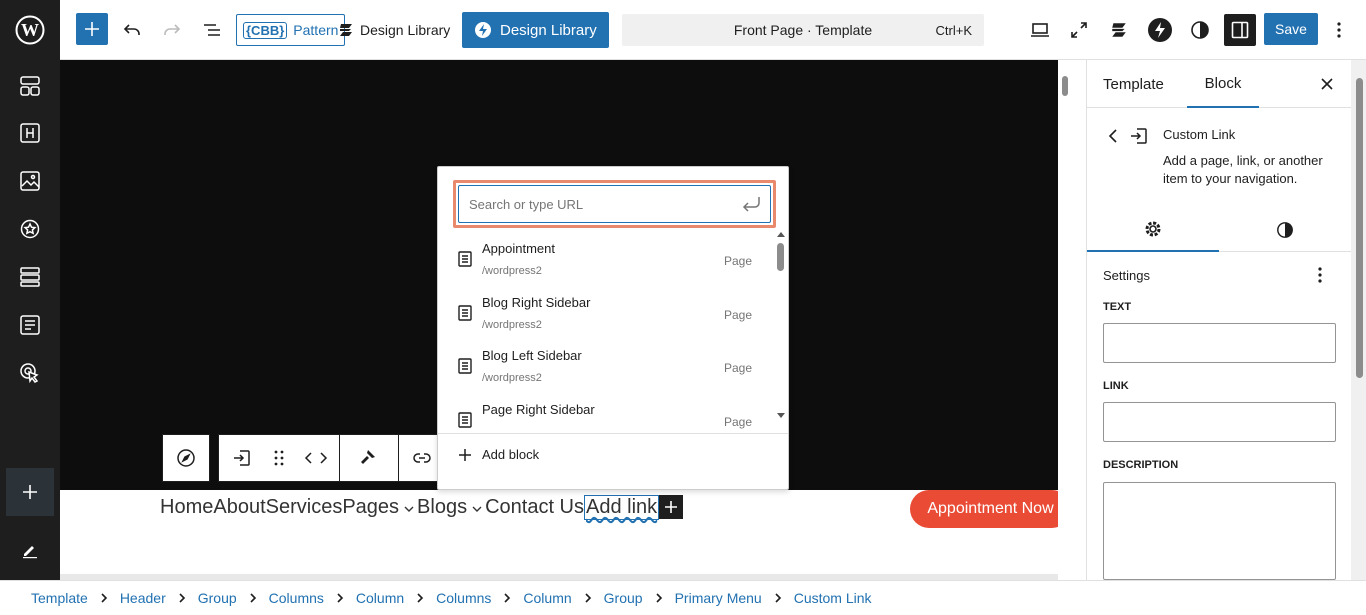  What do you see at coordinates (186, 507) in the screenshot?
I see `nav-item-home: Home` at bounding box center [186, 507].